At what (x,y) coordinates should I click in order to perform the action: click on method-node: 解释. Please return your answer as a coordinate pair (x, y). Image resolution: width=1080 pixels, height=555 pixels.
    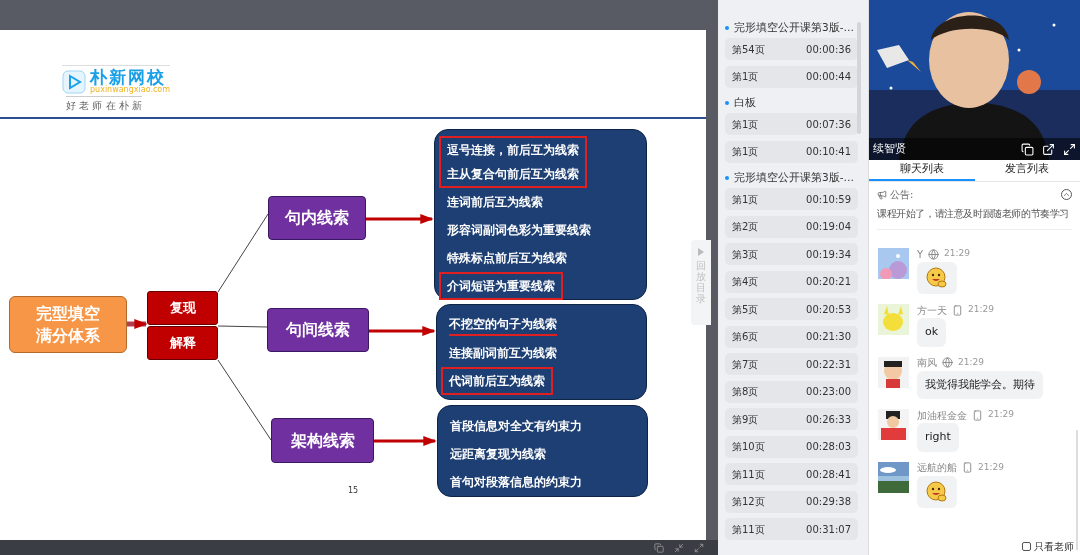
    Looking at the image, I should click on (182, 343).